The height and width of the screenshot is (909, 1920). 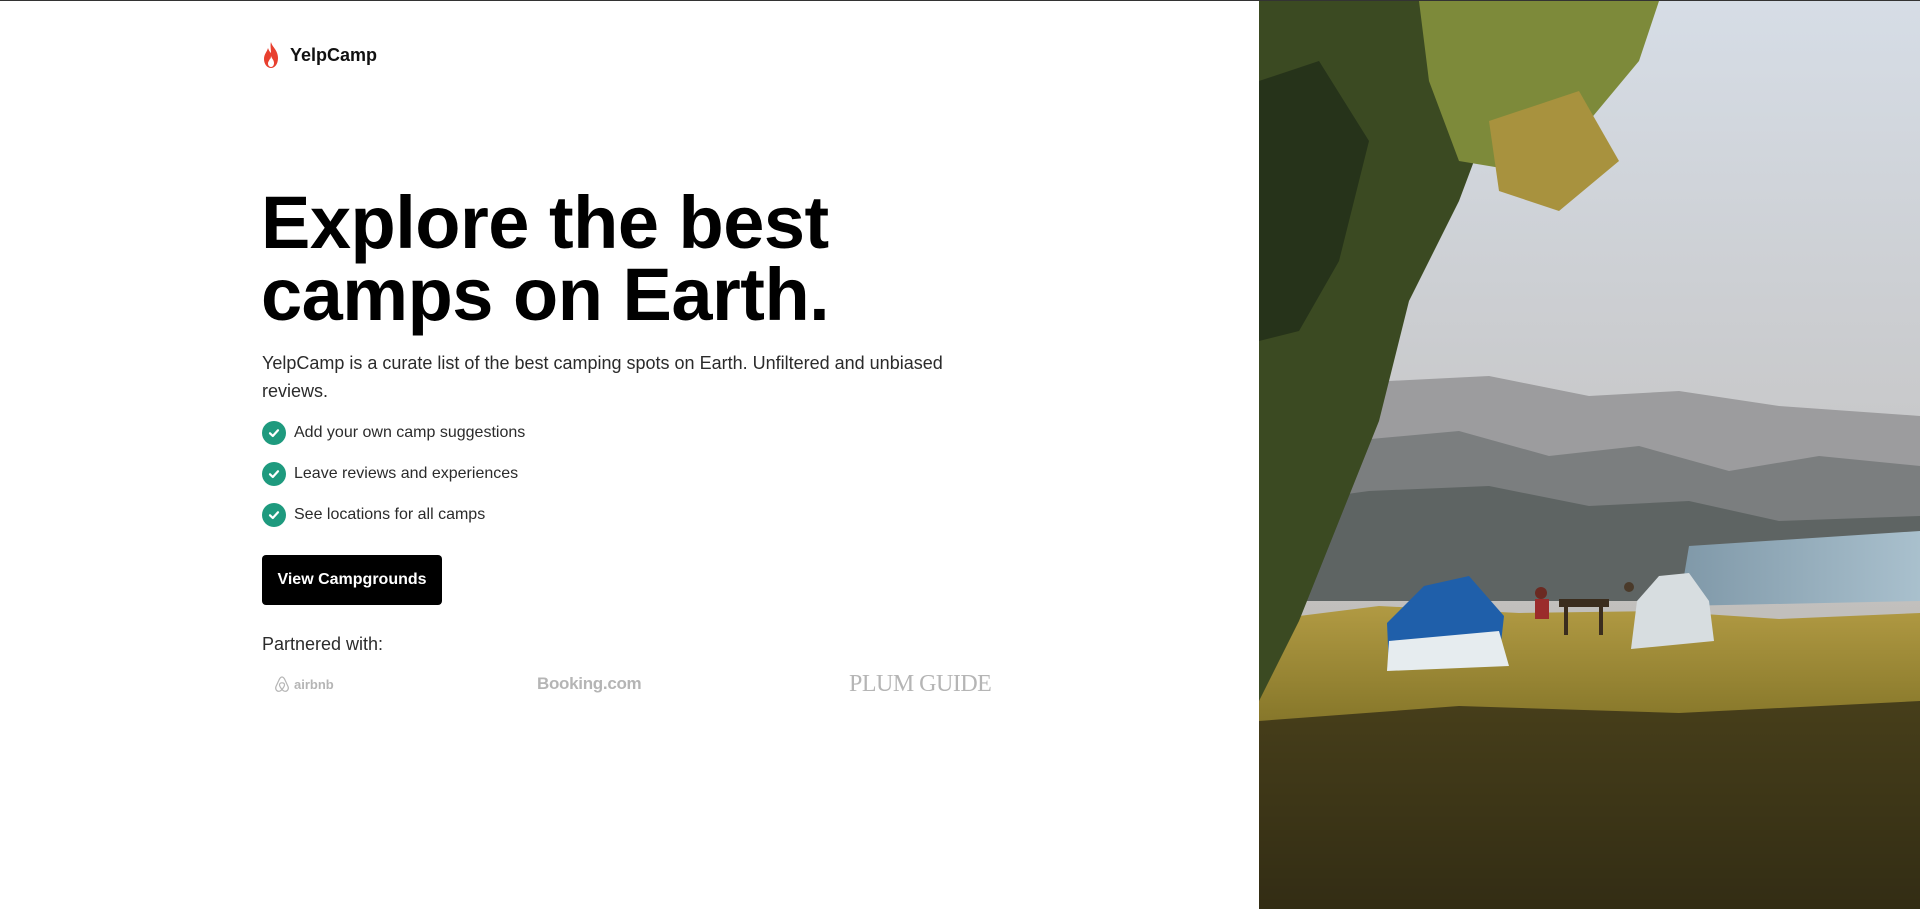 I want to click on view-campgrounds-button: View Campgrounds, so click(x=352, y=580).